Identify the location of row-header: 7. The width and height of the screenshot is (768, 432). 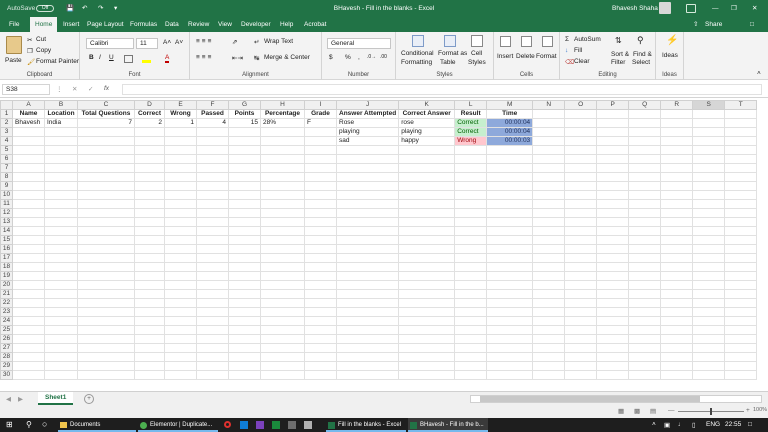
(6, 168).